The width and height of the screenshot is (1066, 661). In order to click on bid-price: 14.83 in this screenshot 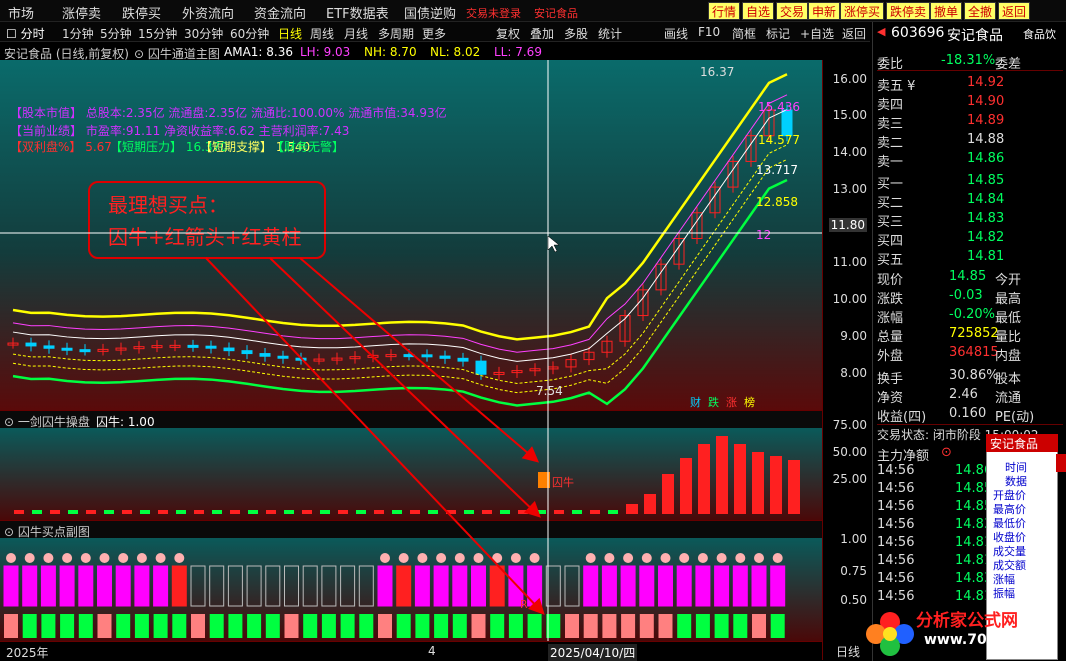, I will do `click(986, 218)`.